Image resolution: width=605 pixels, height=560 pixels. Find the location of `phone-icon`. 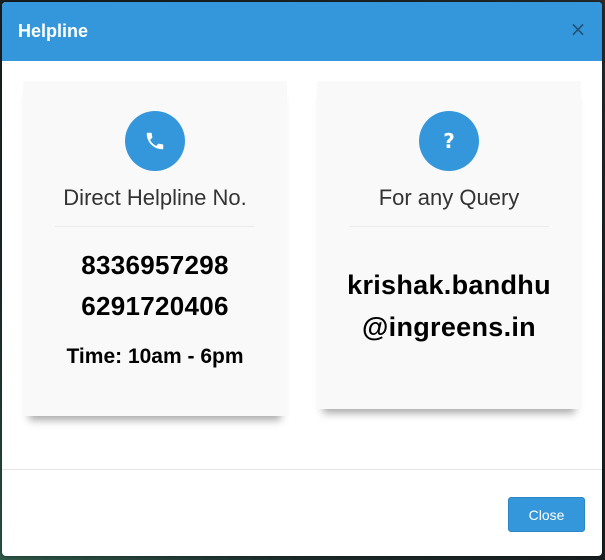

phone-icon is located at coordinates (155, 141).